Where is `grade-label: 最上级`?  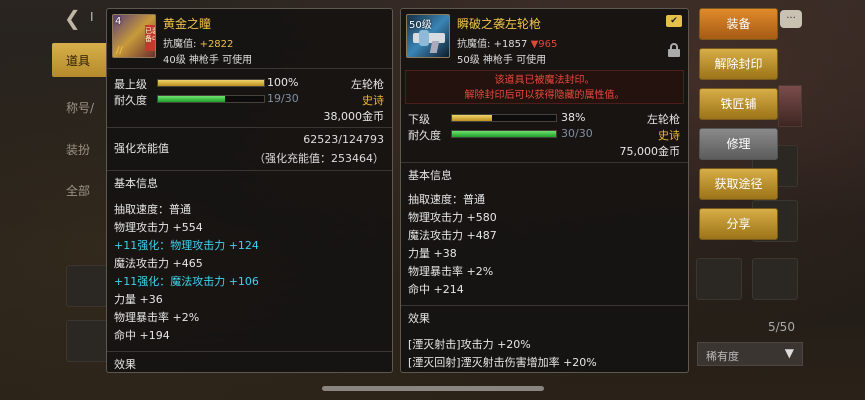
grade-label: 最上级 is located at coordinates (130, 84).